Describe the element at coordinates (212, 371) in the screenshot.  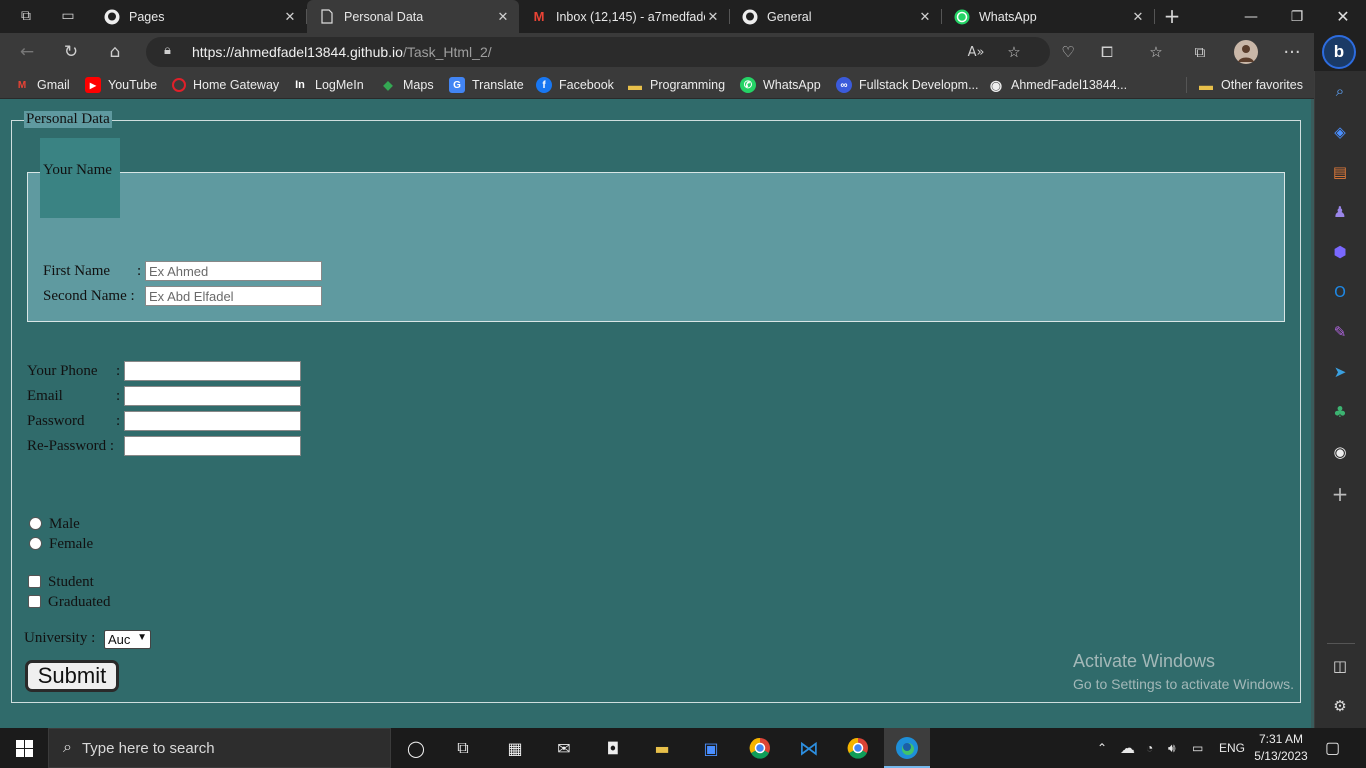
I see `phone-input` at that location.